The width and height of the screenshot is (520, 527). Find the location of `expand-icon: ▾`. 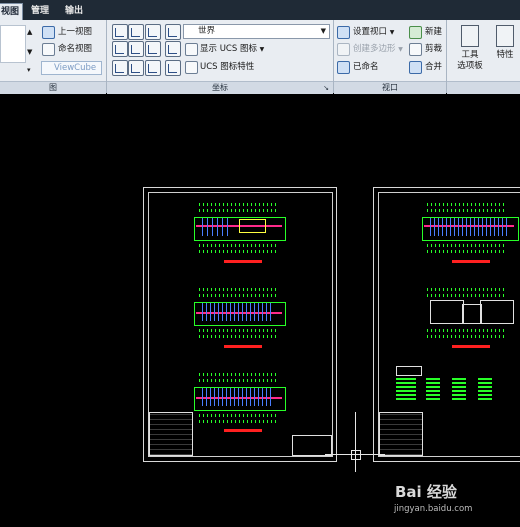

expand-icon: ▾ is located at coordinates (29, 70).